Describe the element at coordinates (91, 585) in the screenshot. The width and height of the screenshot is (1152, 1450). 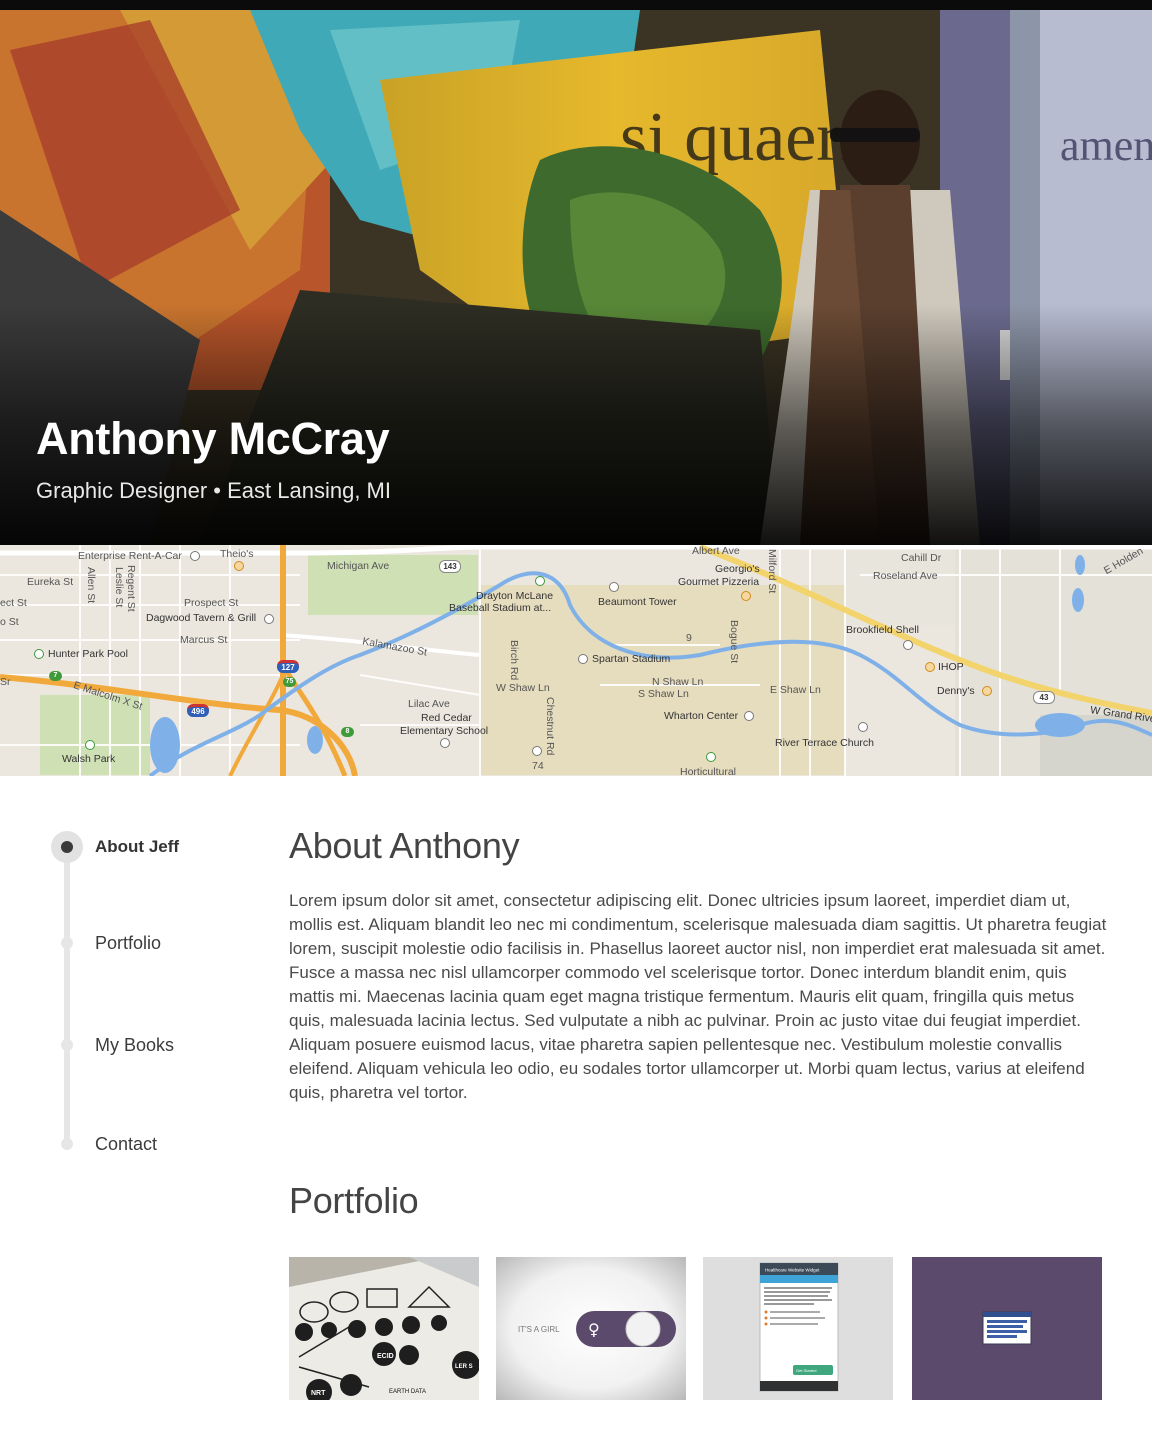
I see `map-label-allen-st: Allen St` at that location.